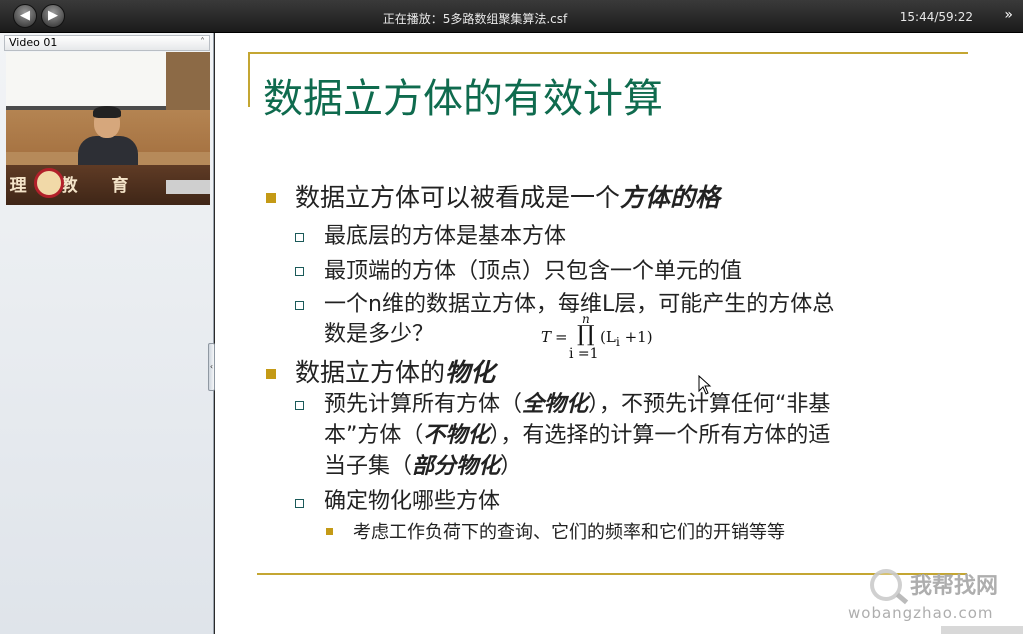  I want to click on bullet-1-sub-1: 最底层的方体是基本方体, so click(445, 236).